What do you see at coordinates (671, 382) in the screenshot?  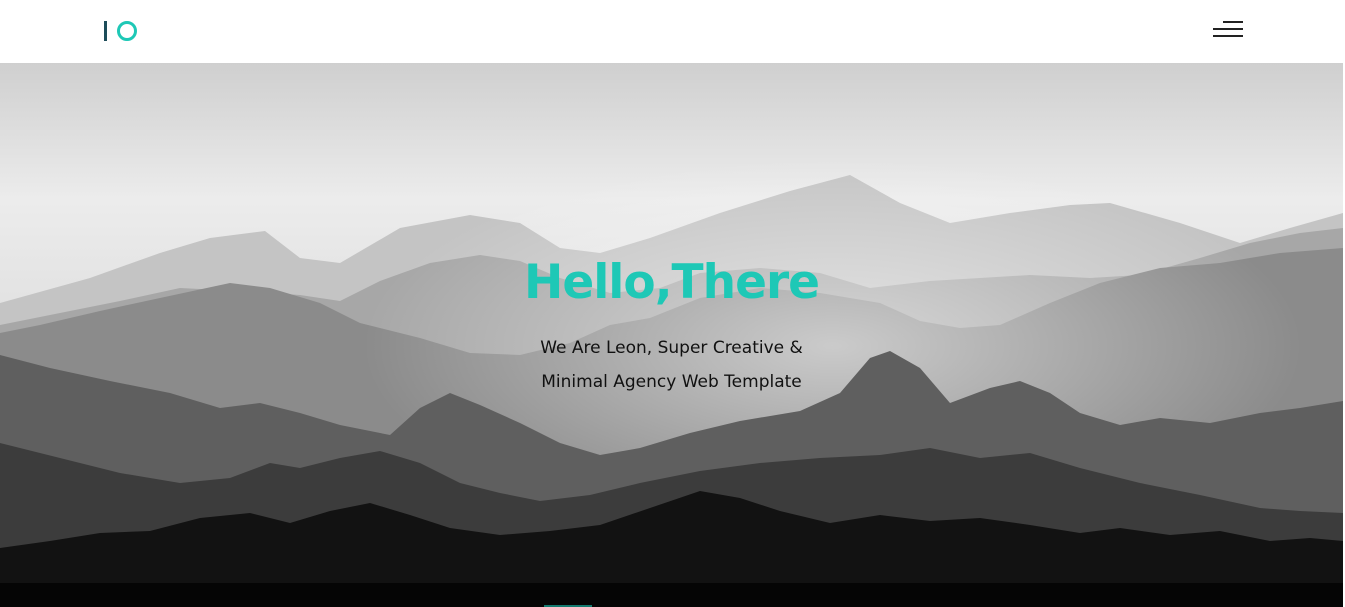 I see `hero-subtitle-line: Minimal Agency Web Template` at bounding box center [671, 382].